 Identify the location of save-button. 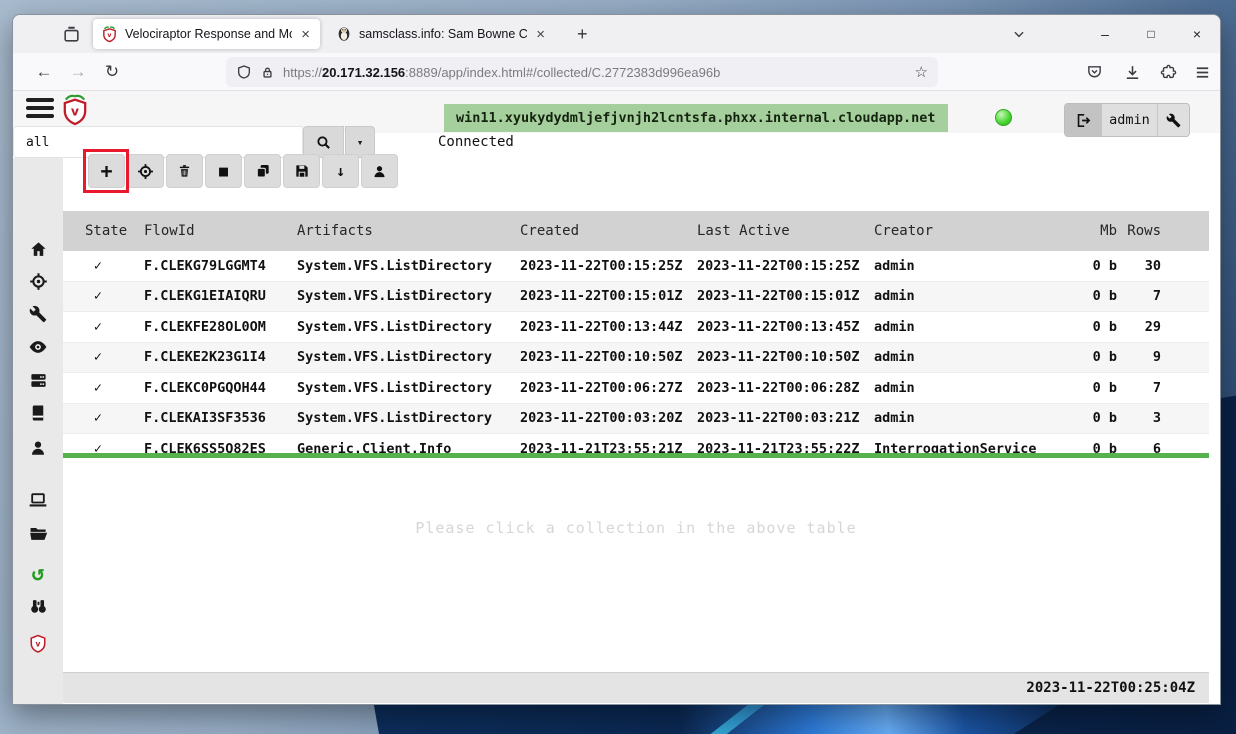
(301, 171).